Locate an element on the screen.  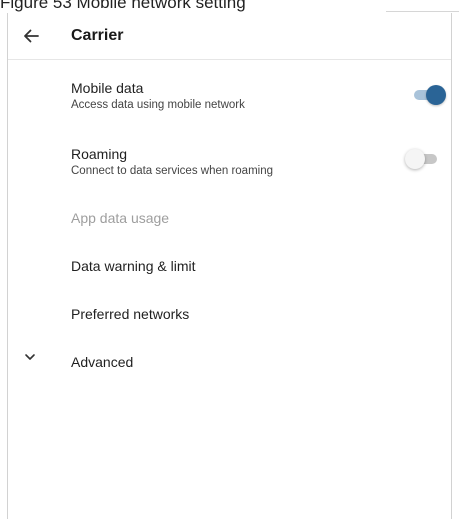
setting-mobile-data-subtitle: Access data using mobile network is located at coordinates (158, 105).